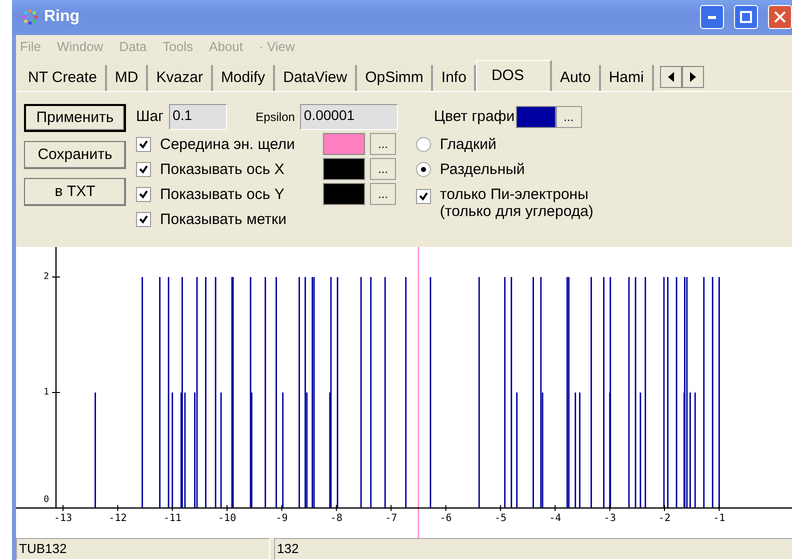  I want to click on option-label: Показывать ось X, so click(223, 169).